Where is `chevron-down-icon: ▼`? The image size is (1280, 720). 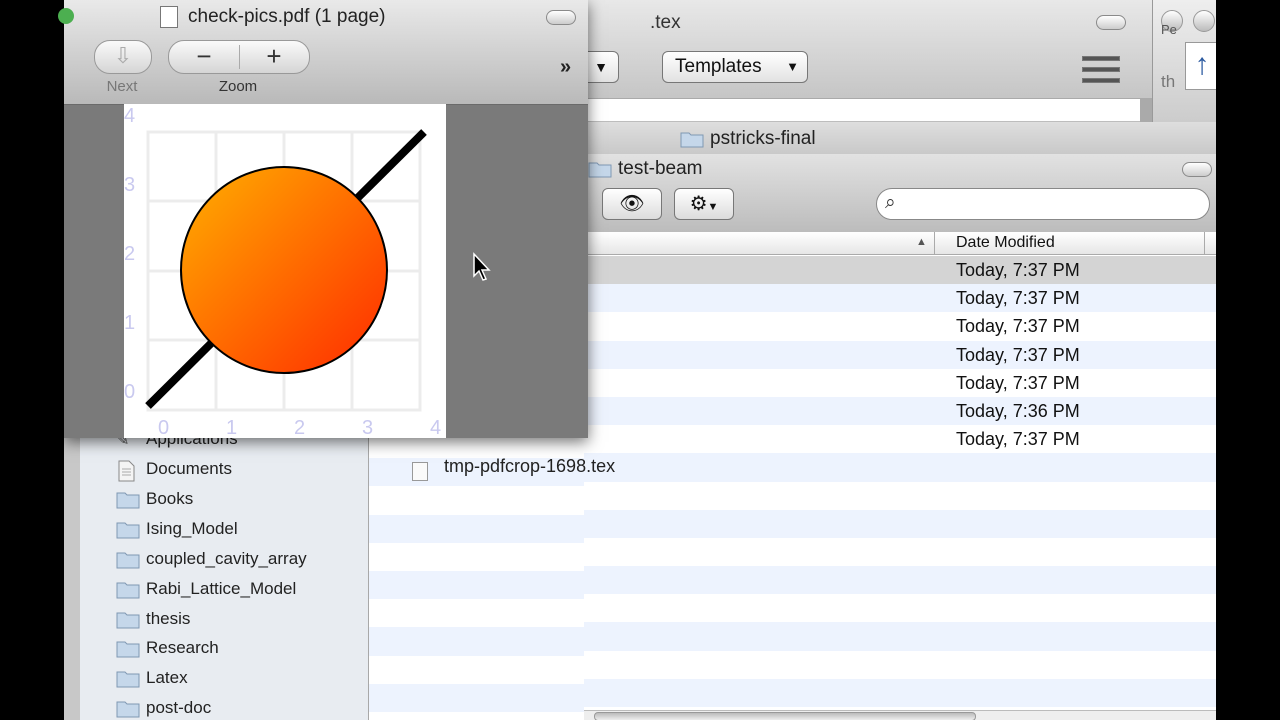
chevron-down-icon: ▼ is located at coordinates (713, 207).